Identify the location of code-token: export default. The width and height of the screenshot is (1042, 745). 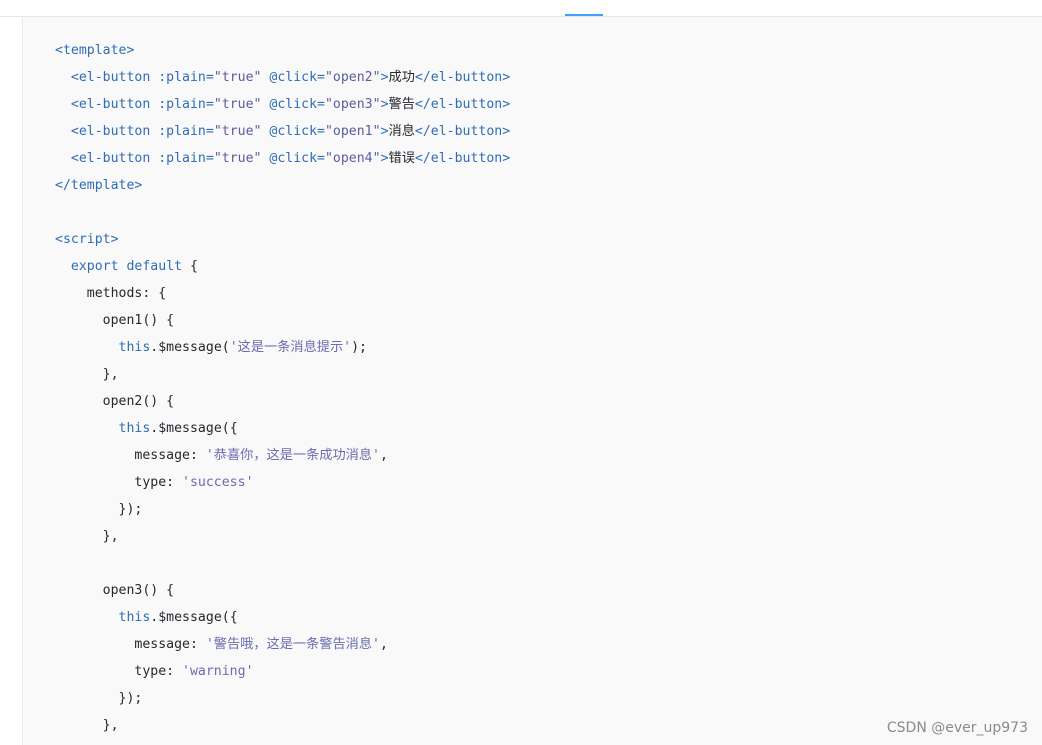
(126, 266).